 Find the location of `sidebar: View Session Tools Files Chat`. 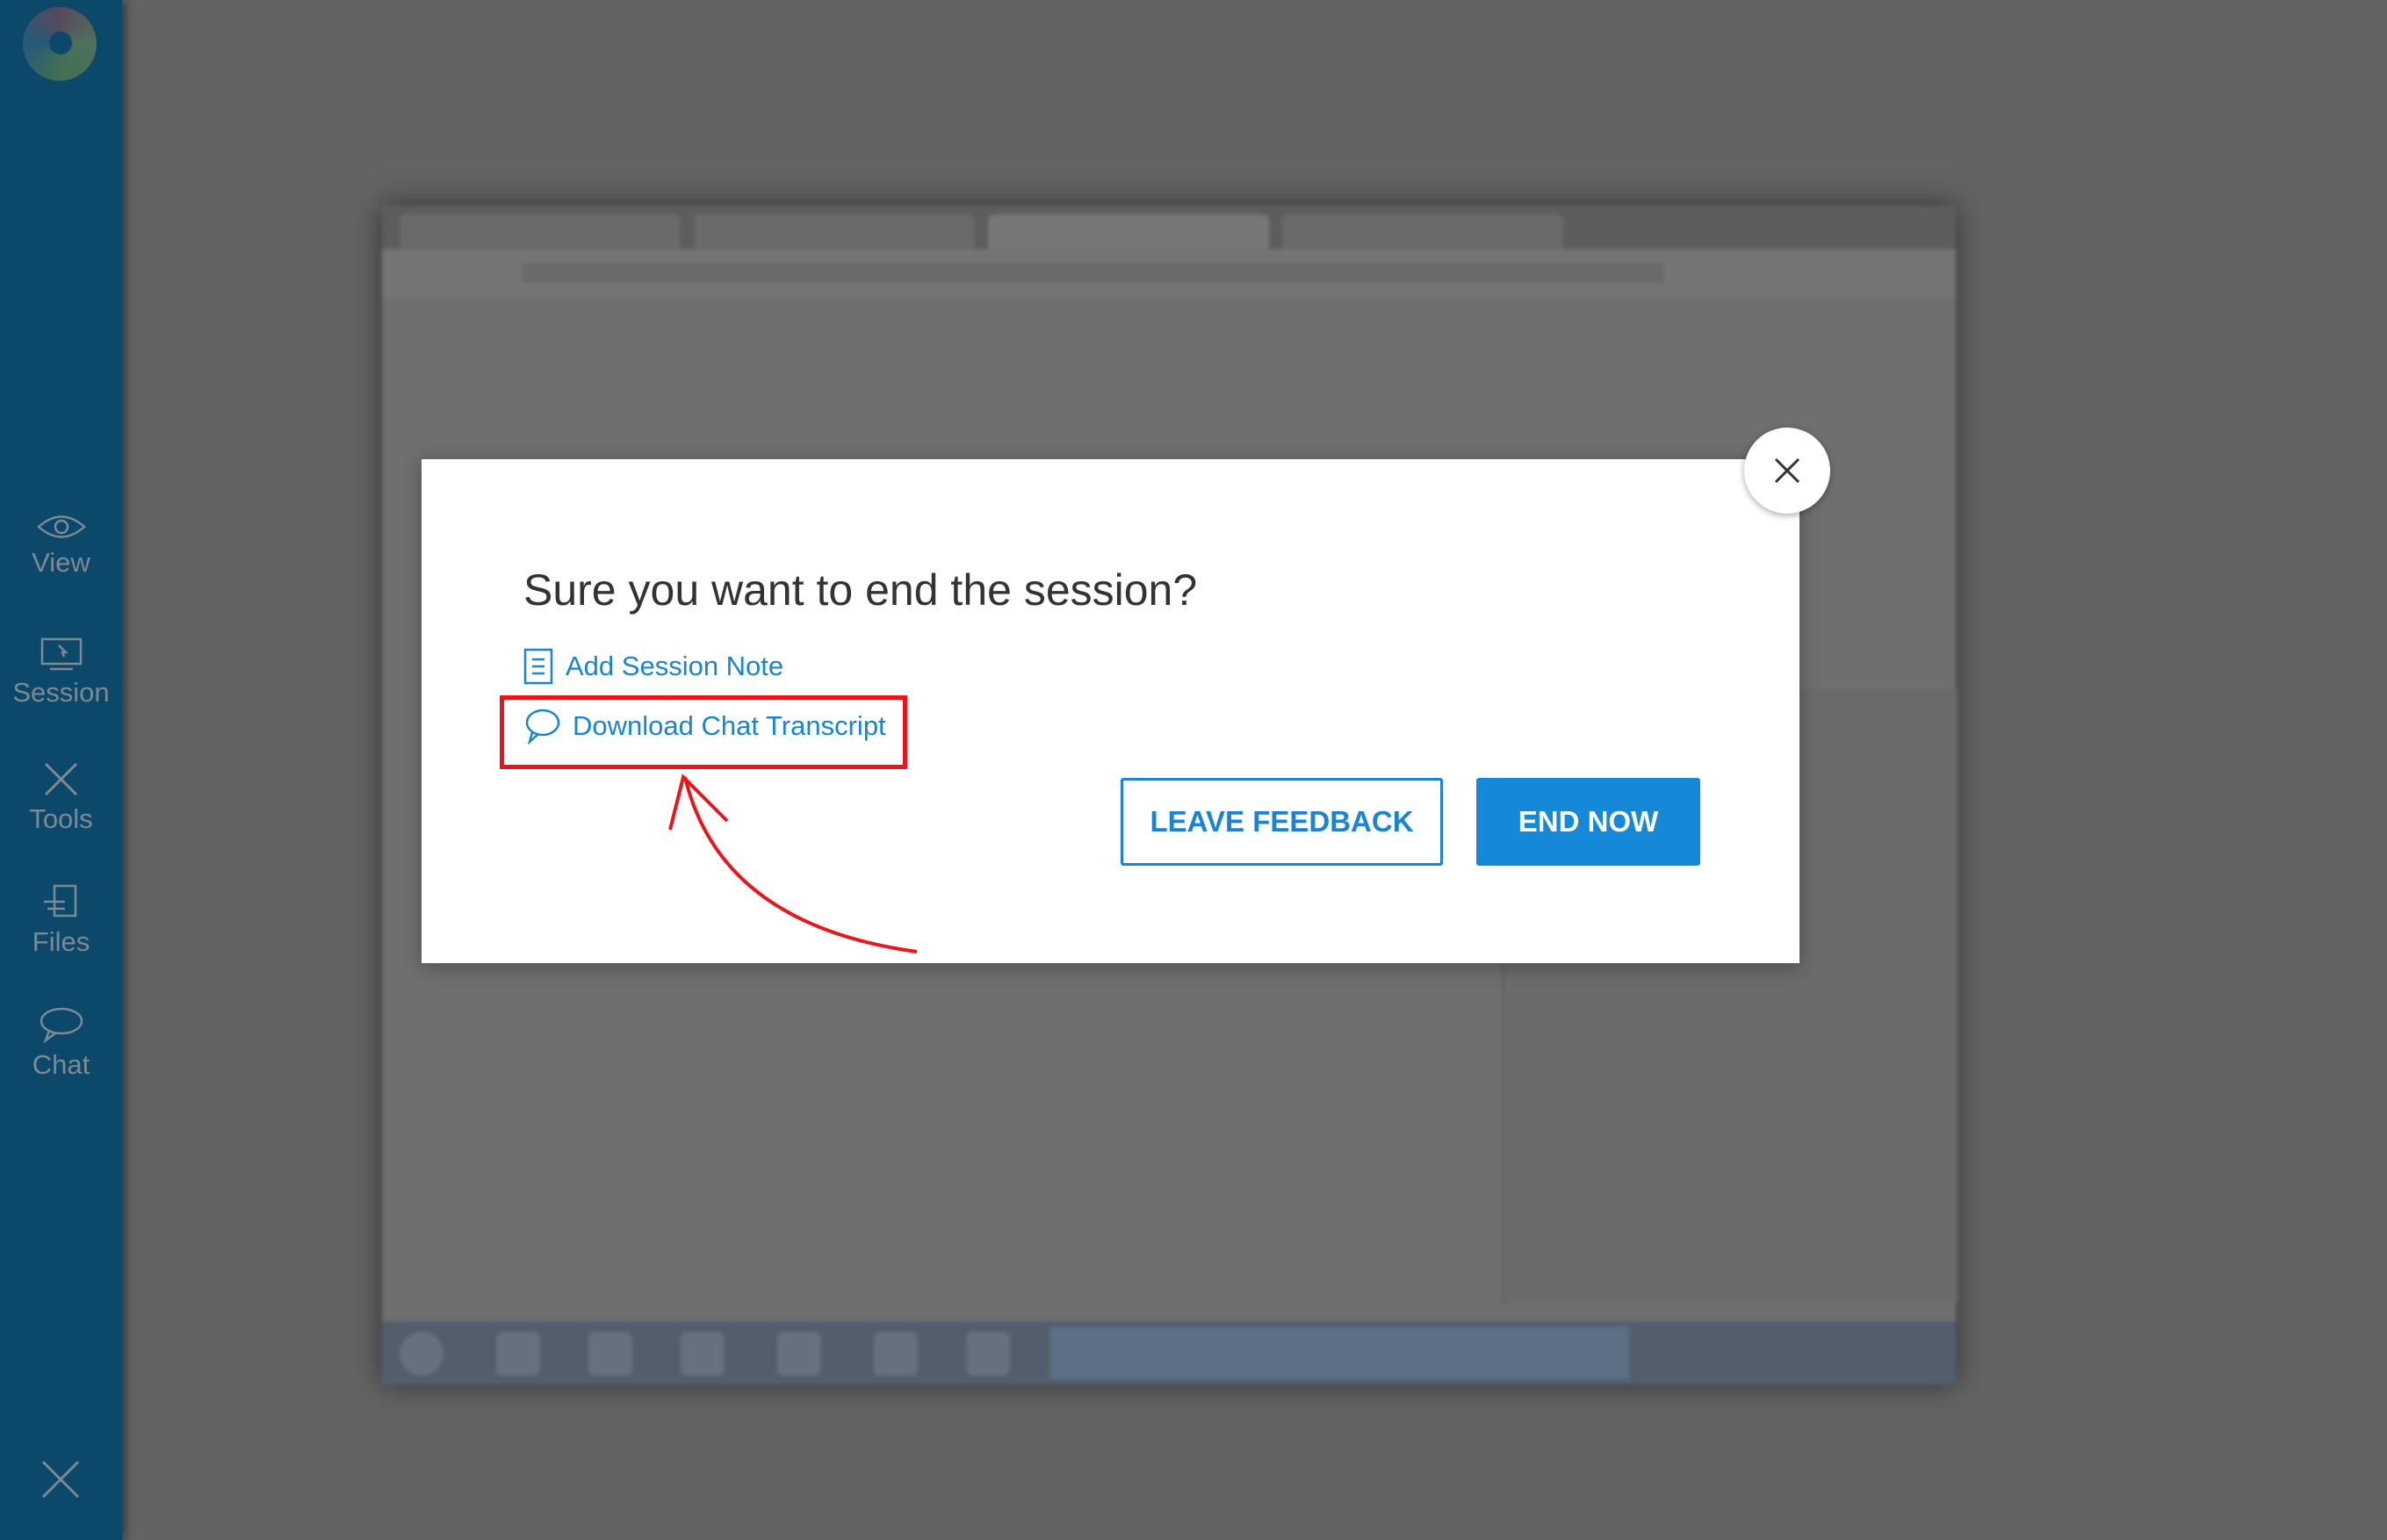

sidebar: View Session Tools Files Chat is located at coordinates (61, 770).